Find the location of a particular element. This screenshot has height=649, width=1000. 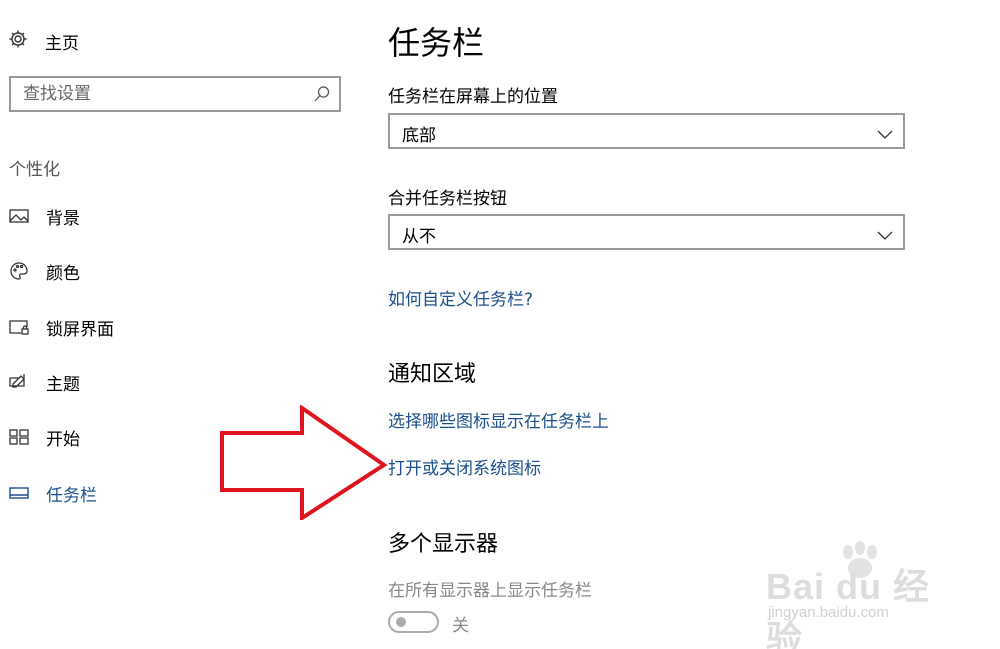

position-dropdown: 底部 is located at coordinates (646, 131).